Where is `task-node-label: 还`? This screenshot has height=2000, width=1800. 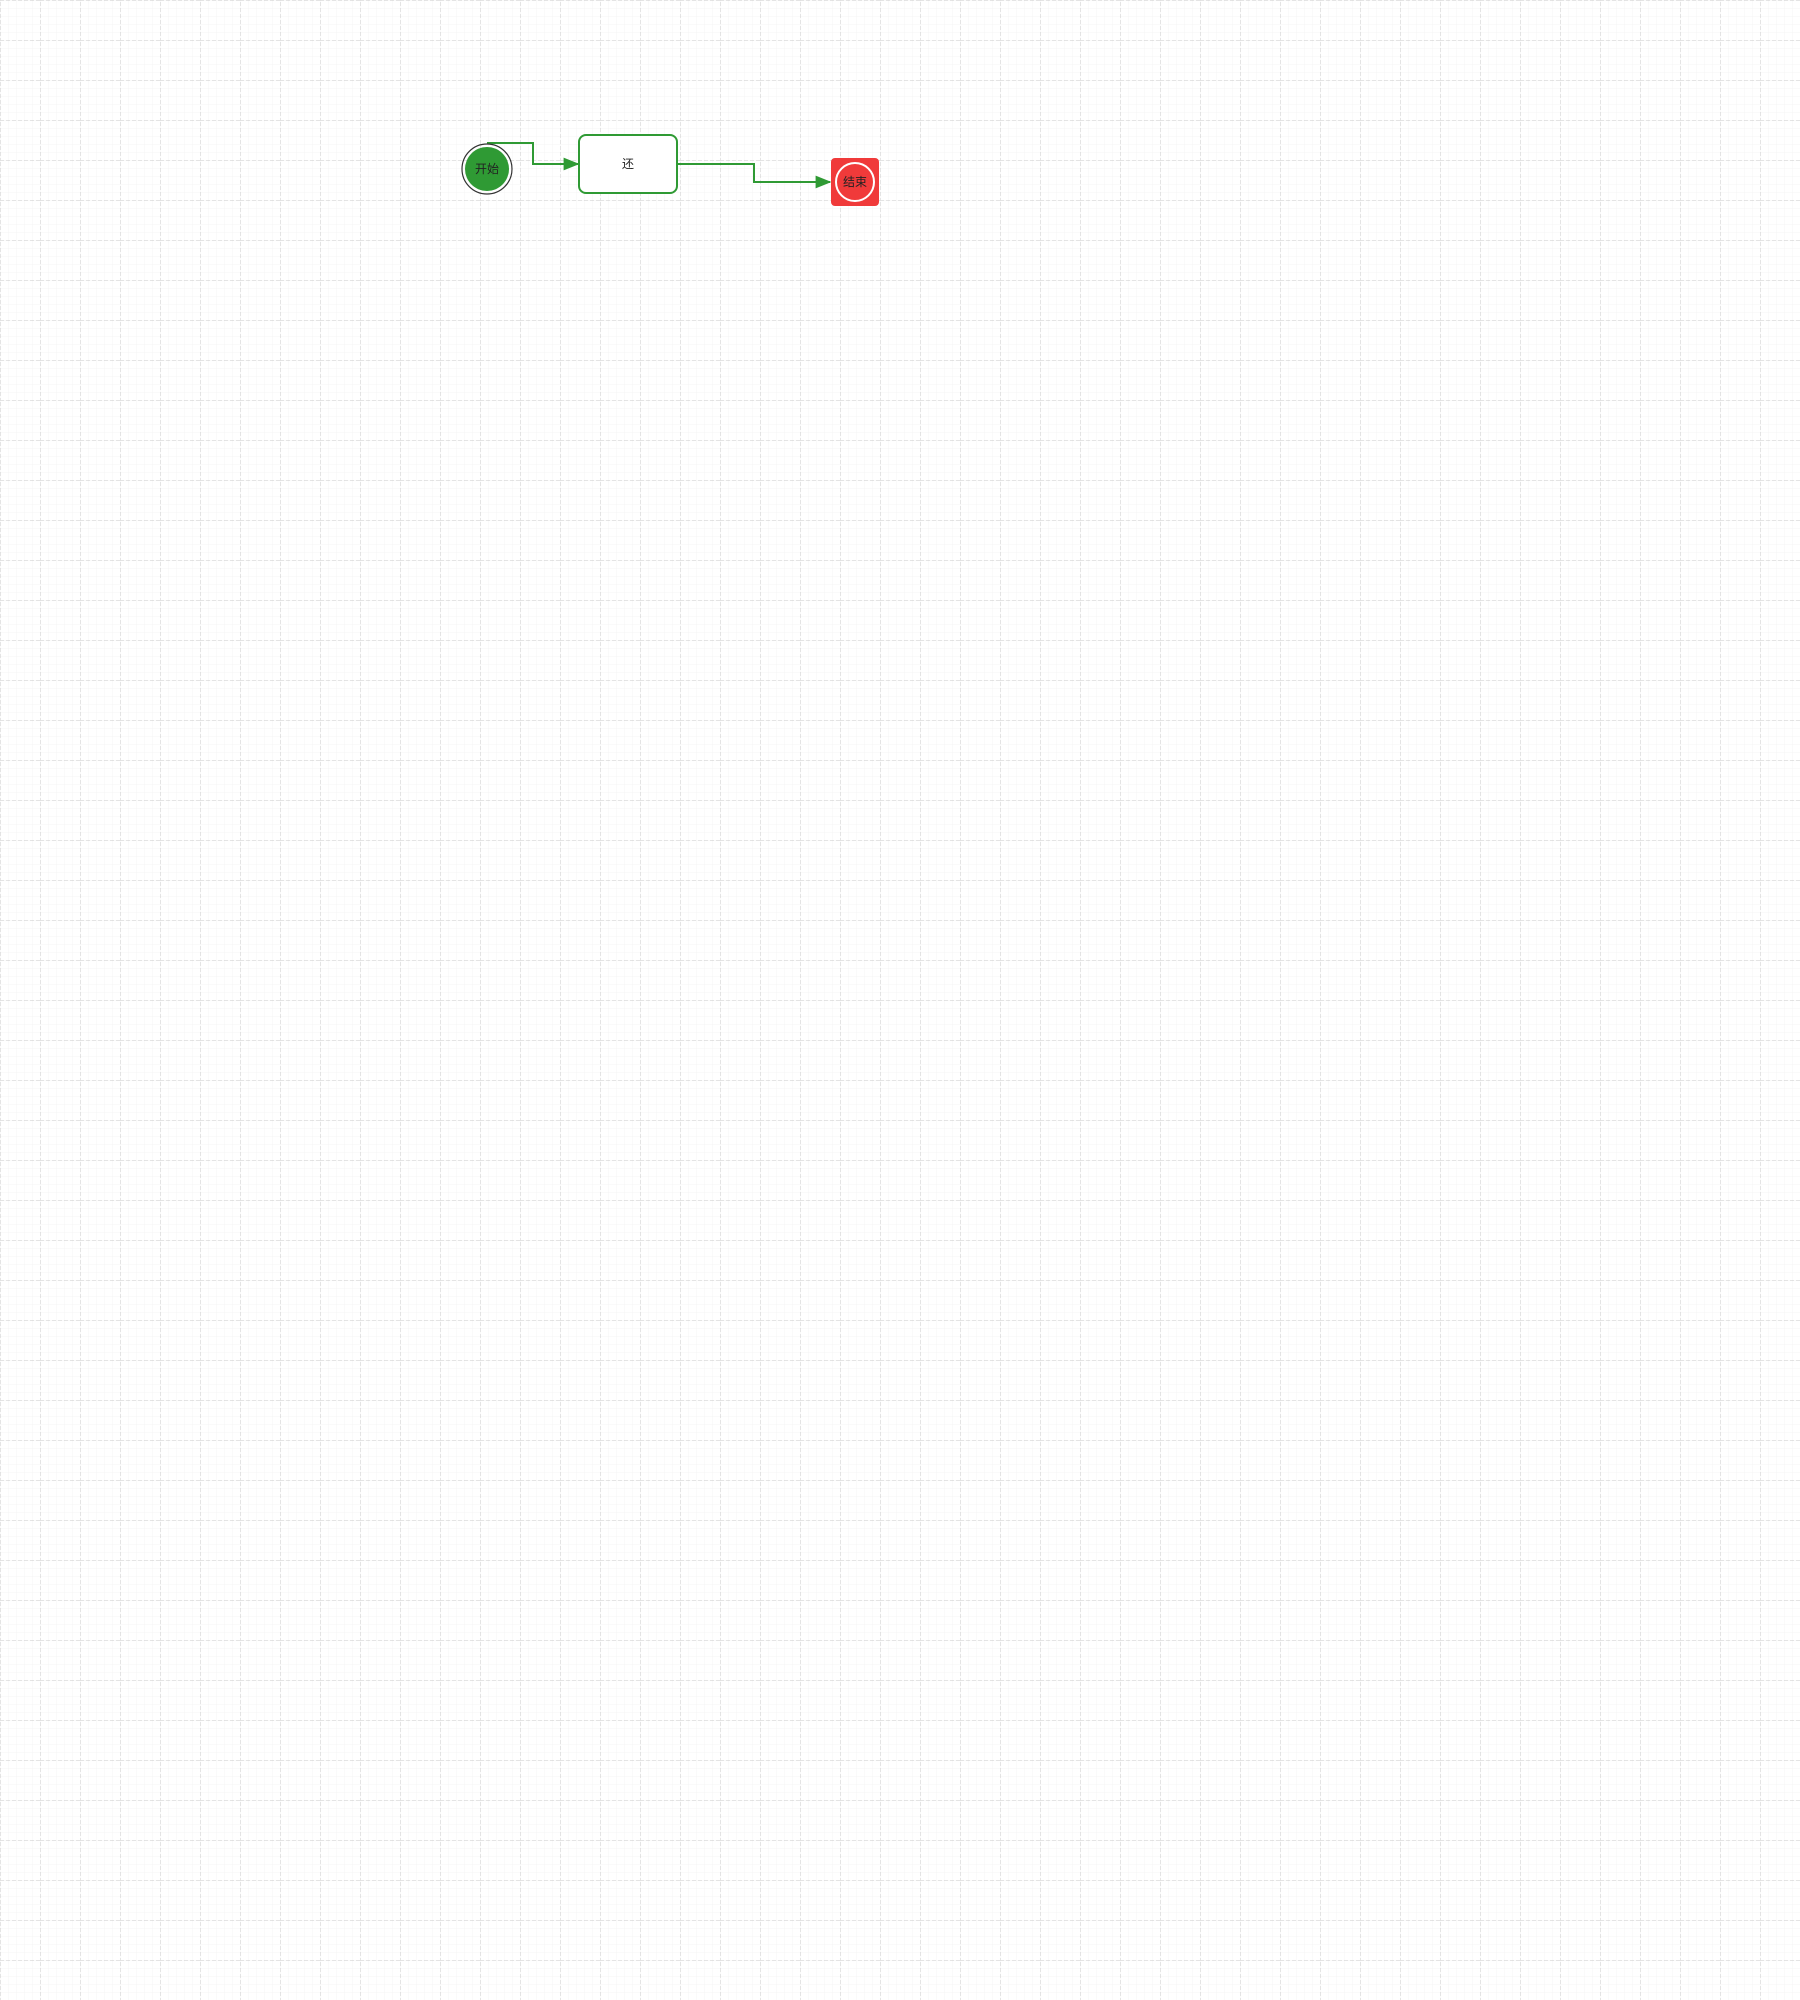 task-node-label: 还 is located at coordinates (628, 164).